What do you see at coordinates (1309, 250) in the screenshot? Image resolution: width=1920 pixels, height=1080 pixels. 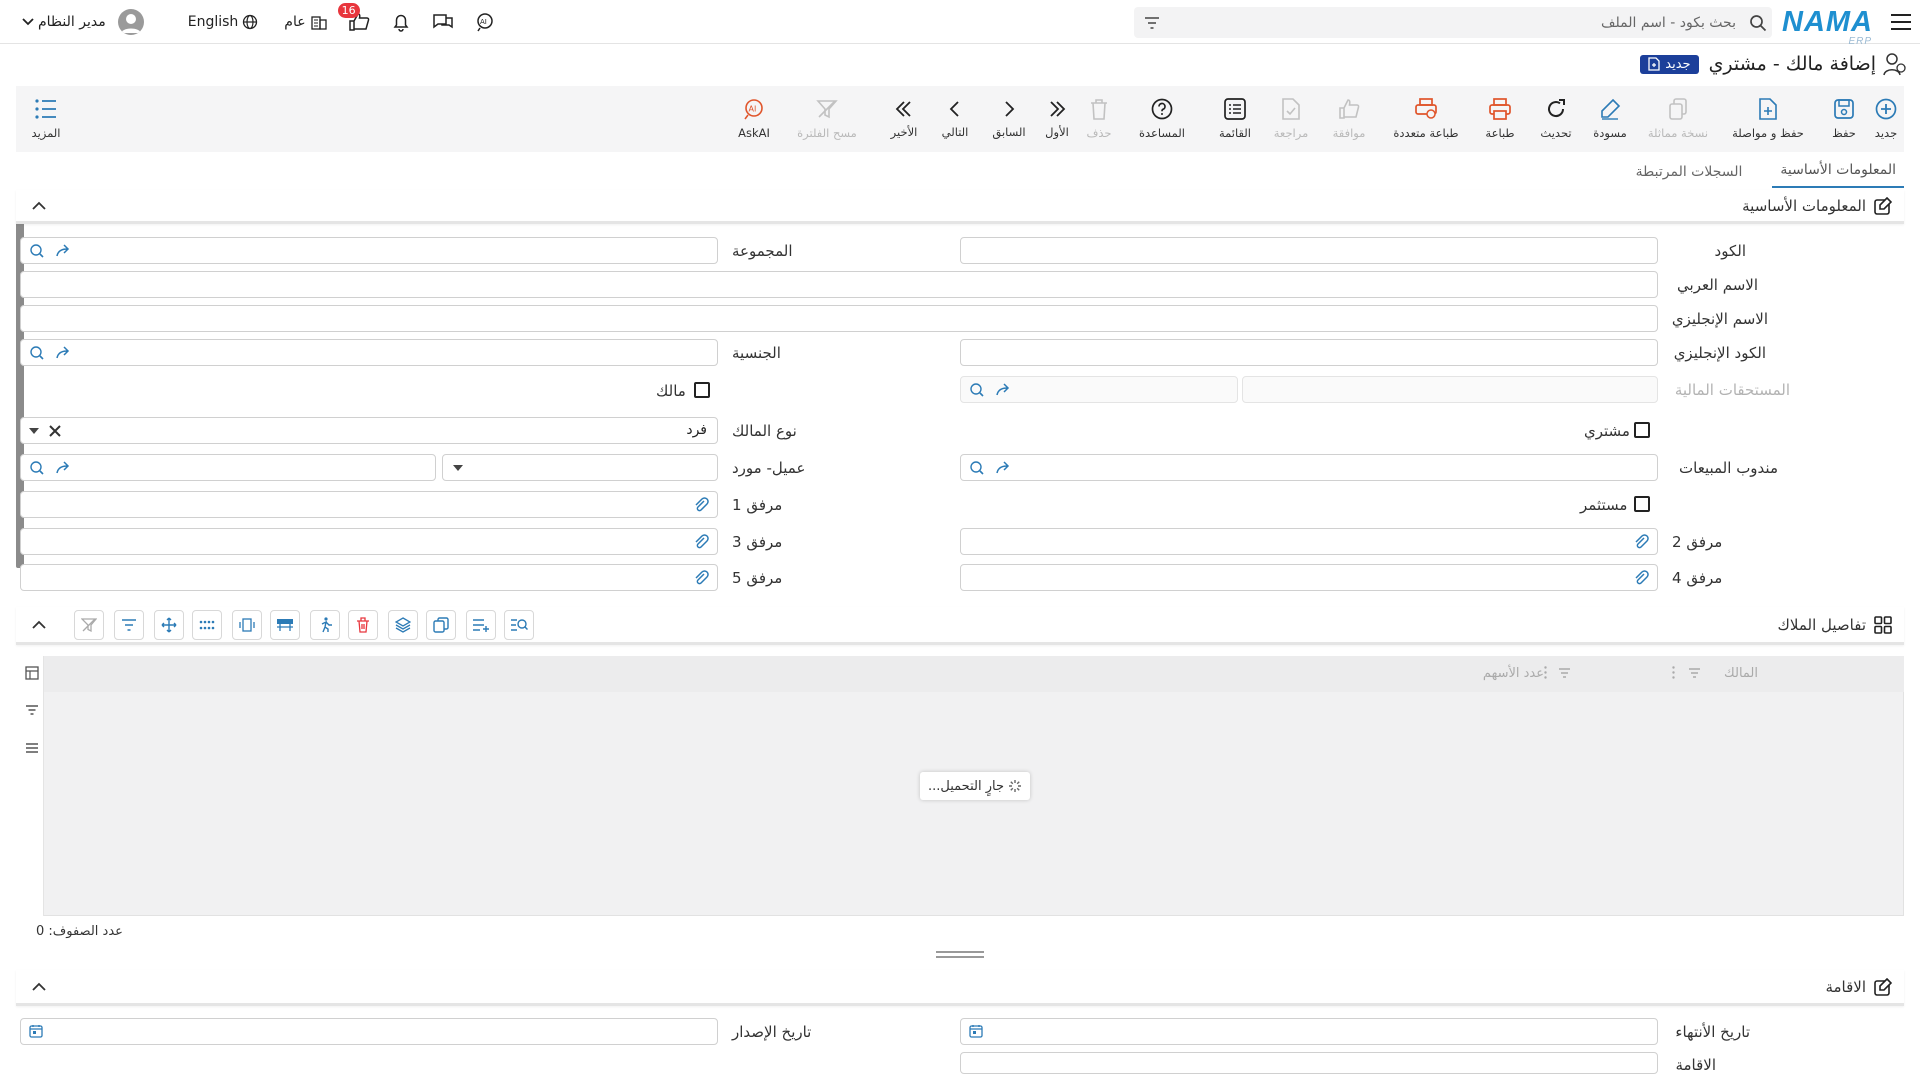 I see `code-field` at bounding box center [1309, 250].